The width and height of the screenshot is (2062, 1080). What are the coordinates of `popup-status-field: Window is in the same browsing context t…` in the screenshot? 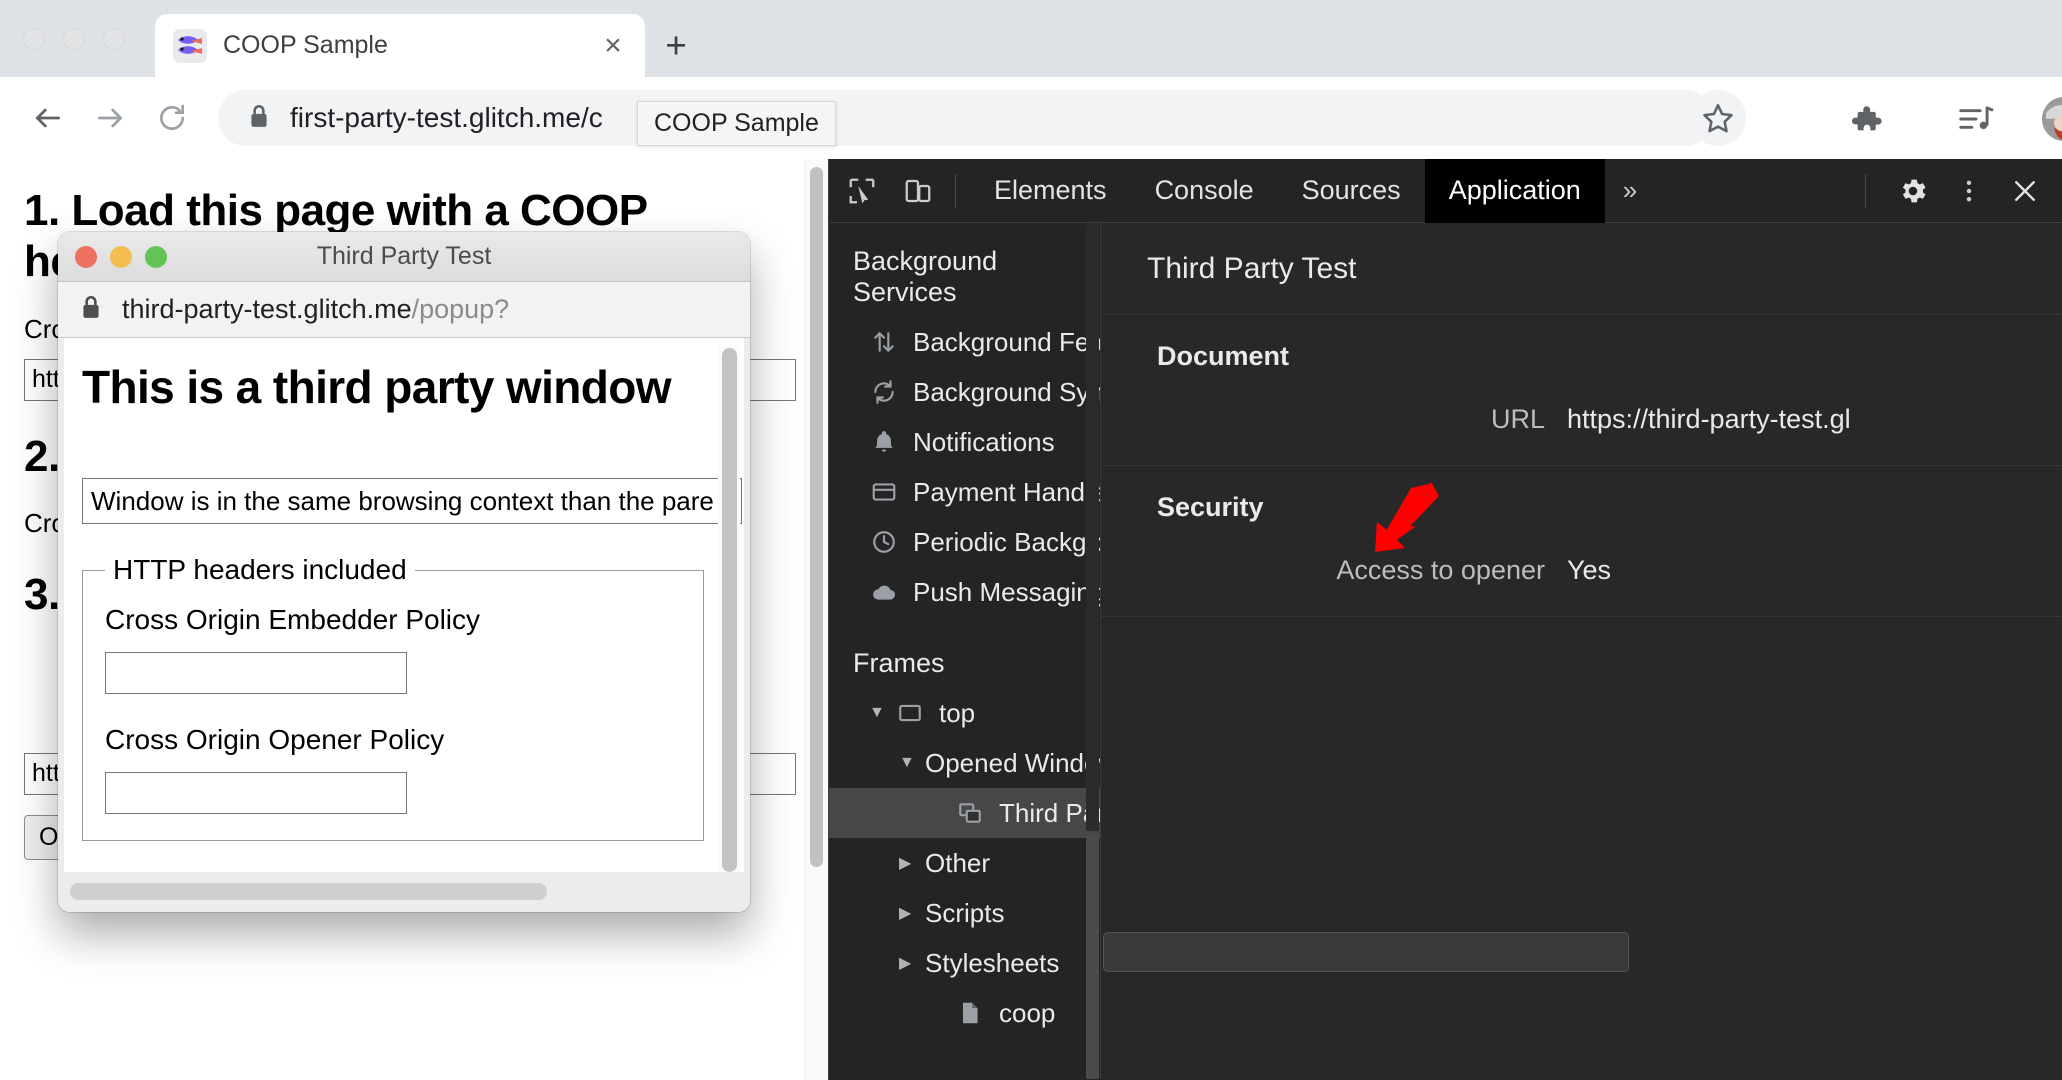 It's located at (412, 501).